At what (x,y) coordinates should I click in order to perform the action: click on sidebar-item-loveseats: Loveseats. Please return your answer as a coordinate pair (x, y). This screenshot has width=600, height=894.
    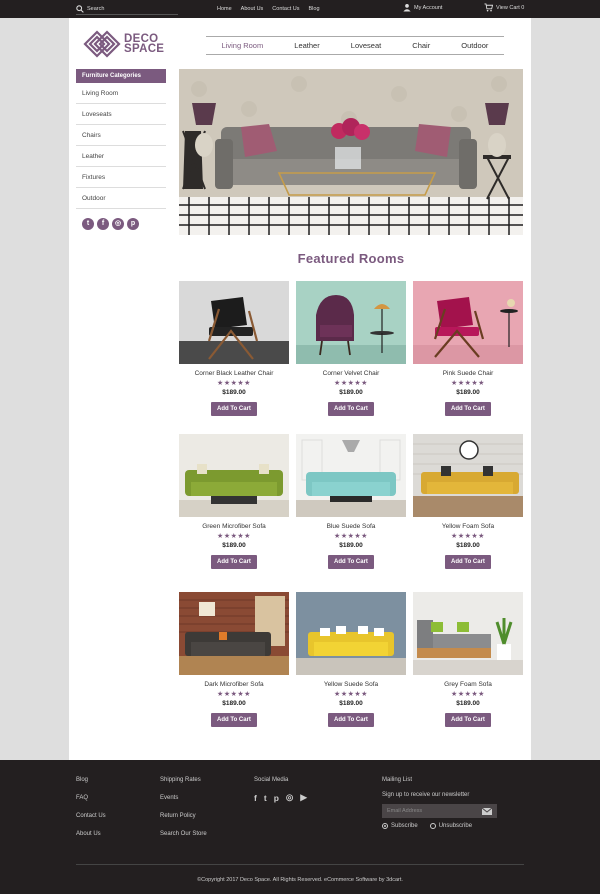
    Looking at the image, I should click on (121, 114).